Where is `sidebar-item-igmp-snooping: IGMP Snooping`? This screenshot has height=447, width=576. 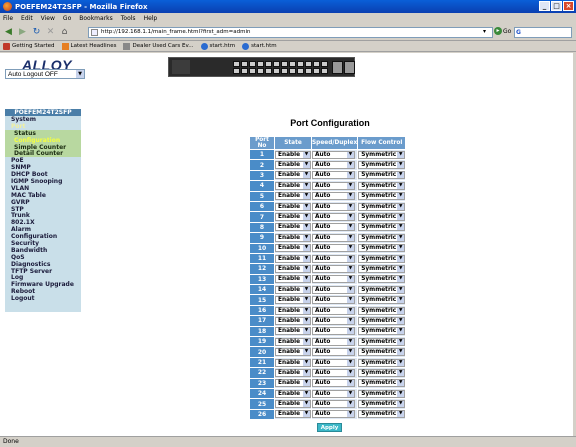
sidebar-item-igmp-snooping: IGMP Snooping is located at coordinates (43, 181).